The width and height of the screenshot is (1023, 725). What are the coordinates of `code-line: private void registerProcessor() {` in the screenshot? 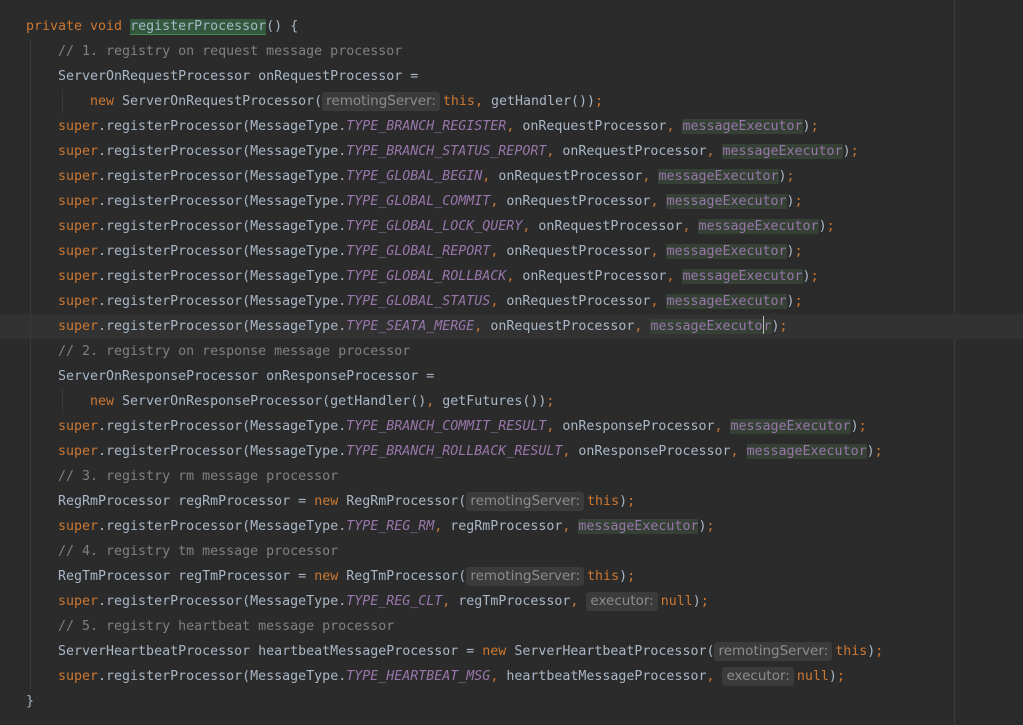 It's located at (511, 26).